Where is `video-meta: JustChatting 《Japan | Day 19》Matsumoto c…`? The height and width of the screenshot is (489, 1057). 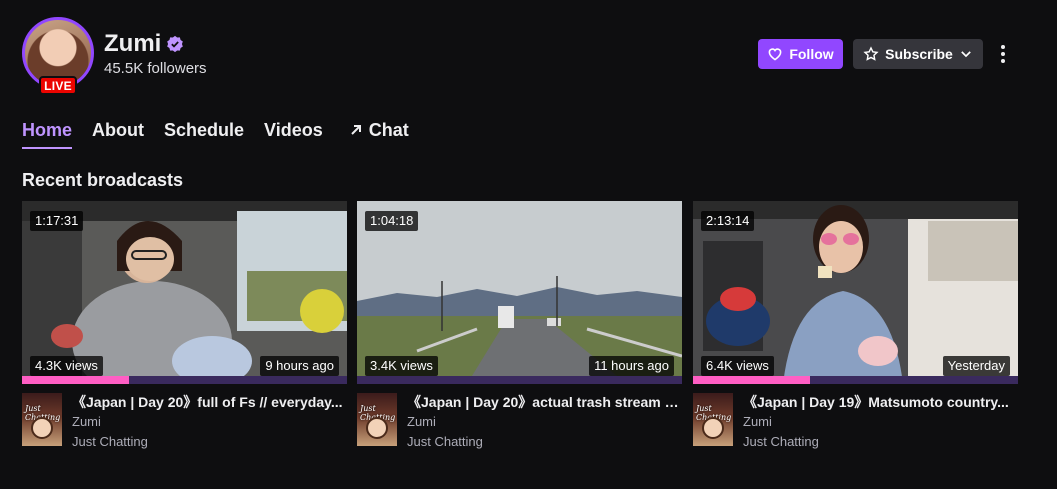 video-meta: JustChatting 《Japan | Day 19》Matsumoto c… is located at coordinates (855, 422).